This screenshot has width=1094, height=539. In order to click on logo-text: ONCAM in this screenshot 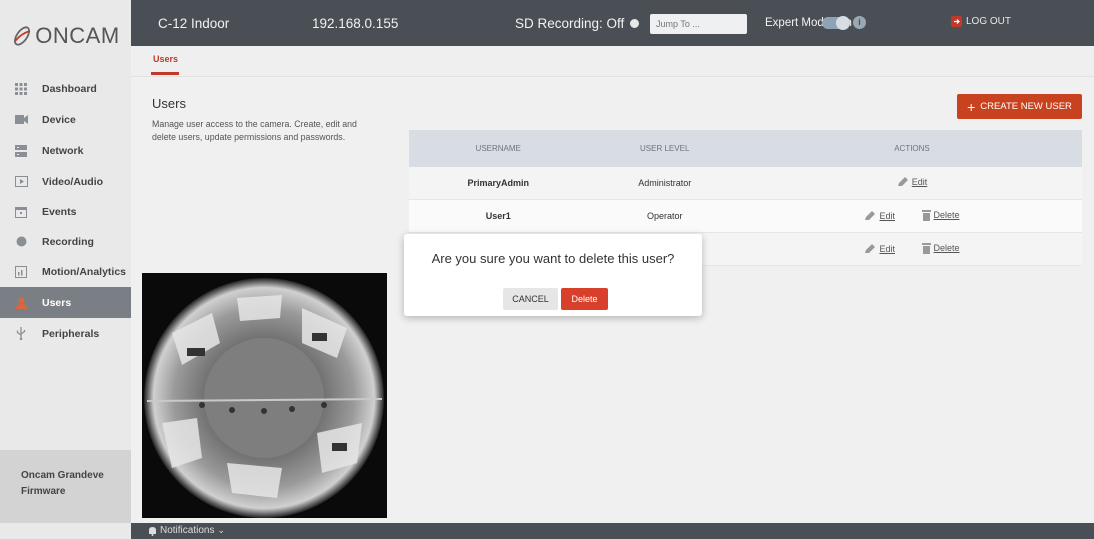, I will do `click(77, 35)`.